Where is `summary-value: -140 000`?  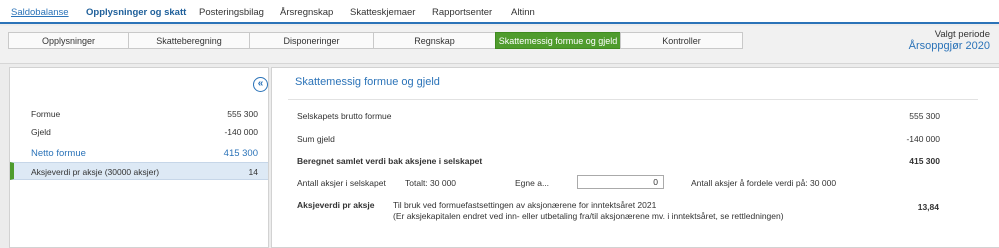 summary-value: -140 000 is located at coordinates (241, 132).